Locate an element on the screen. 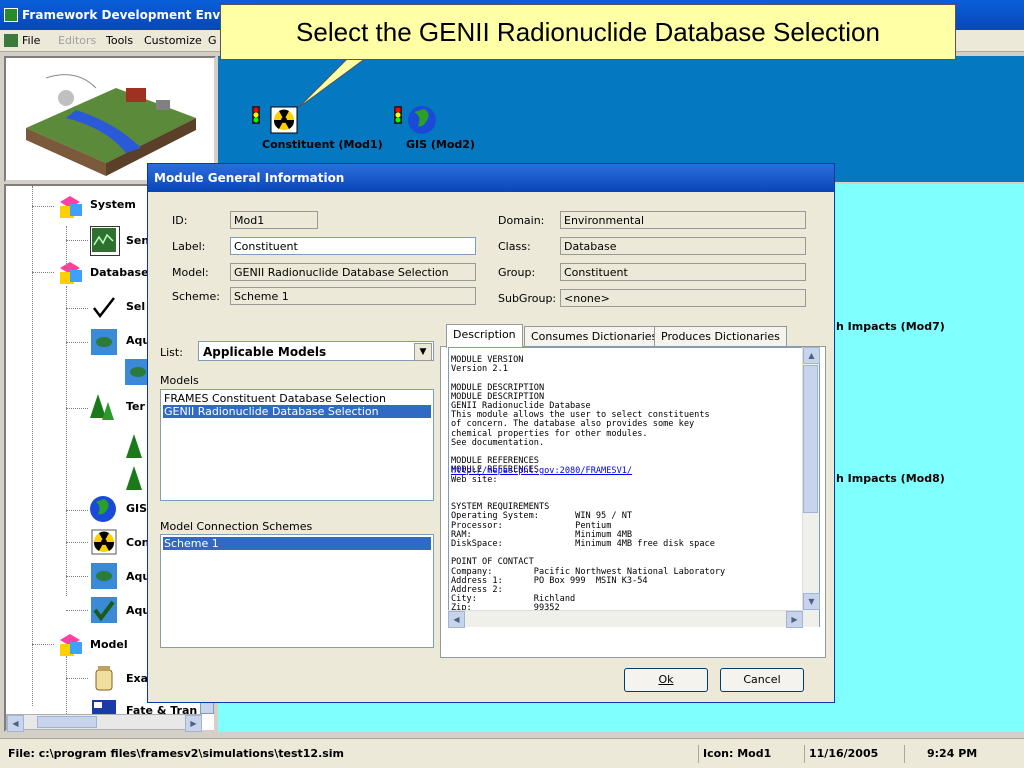 The image size is (1024, 768). aquatic-fish-icon is located at coordinates (104, 342).